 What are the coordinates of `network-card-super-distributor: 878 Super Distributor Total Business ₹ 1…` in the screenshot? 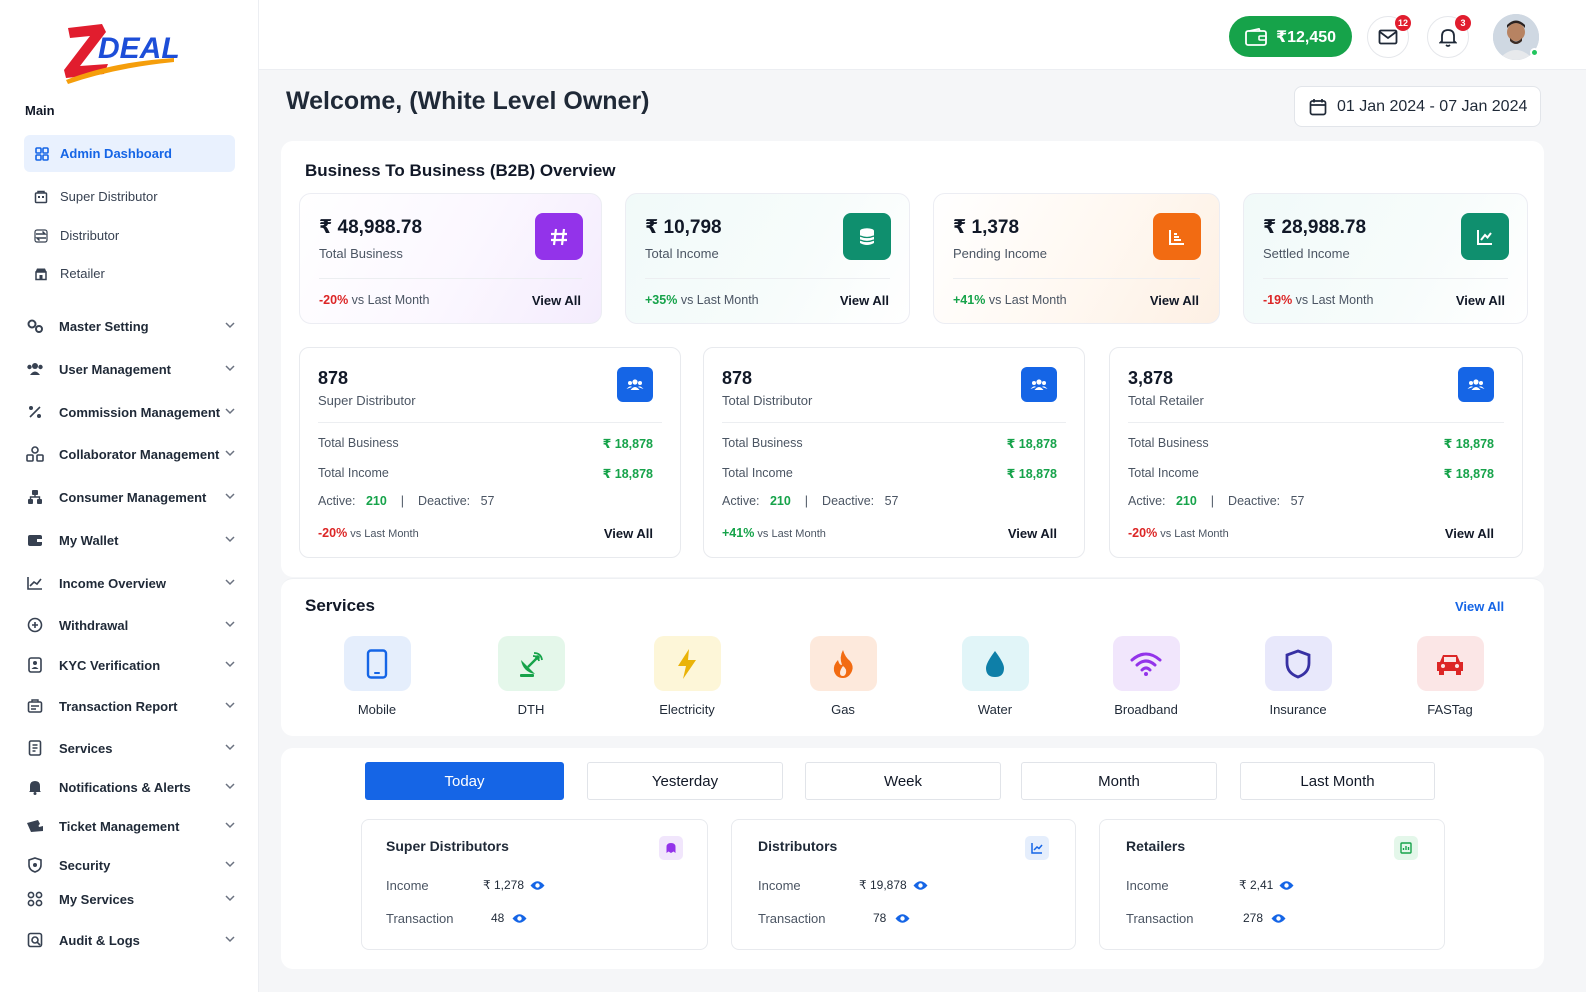 It's located at (490, 452).